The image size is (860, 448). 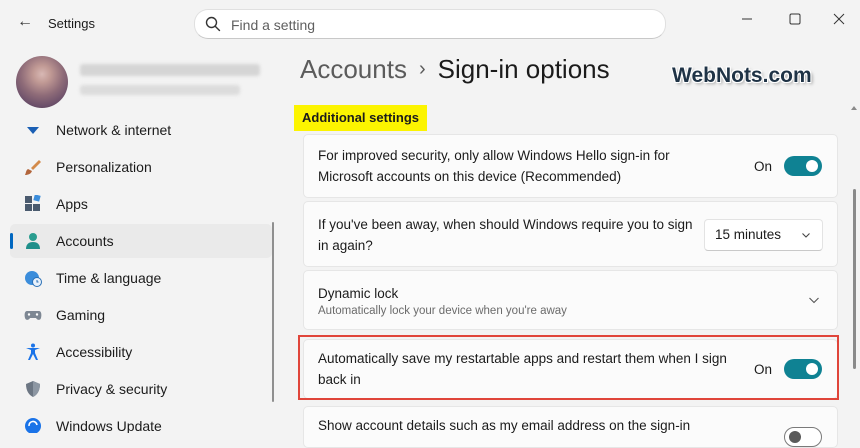 I want to click on search-icon, so click(x=213, y=24).